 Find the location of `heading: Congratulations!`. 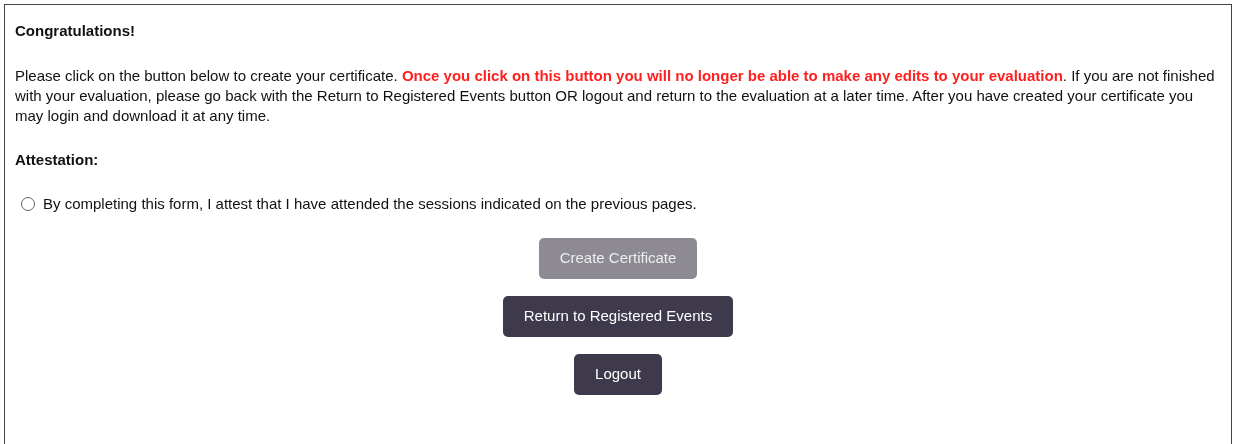

heading: Congratulations! is located at coordinates (75, 31).